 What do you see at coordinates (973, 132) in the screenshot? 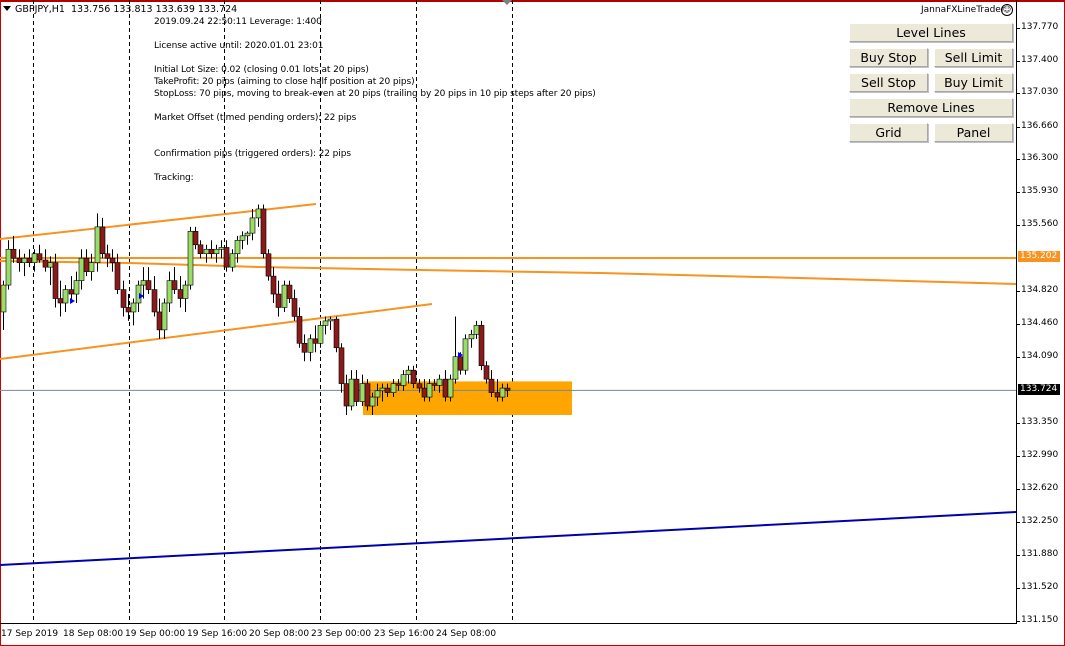
I see `panel-button: Panel` at bounding box center [973, 132].